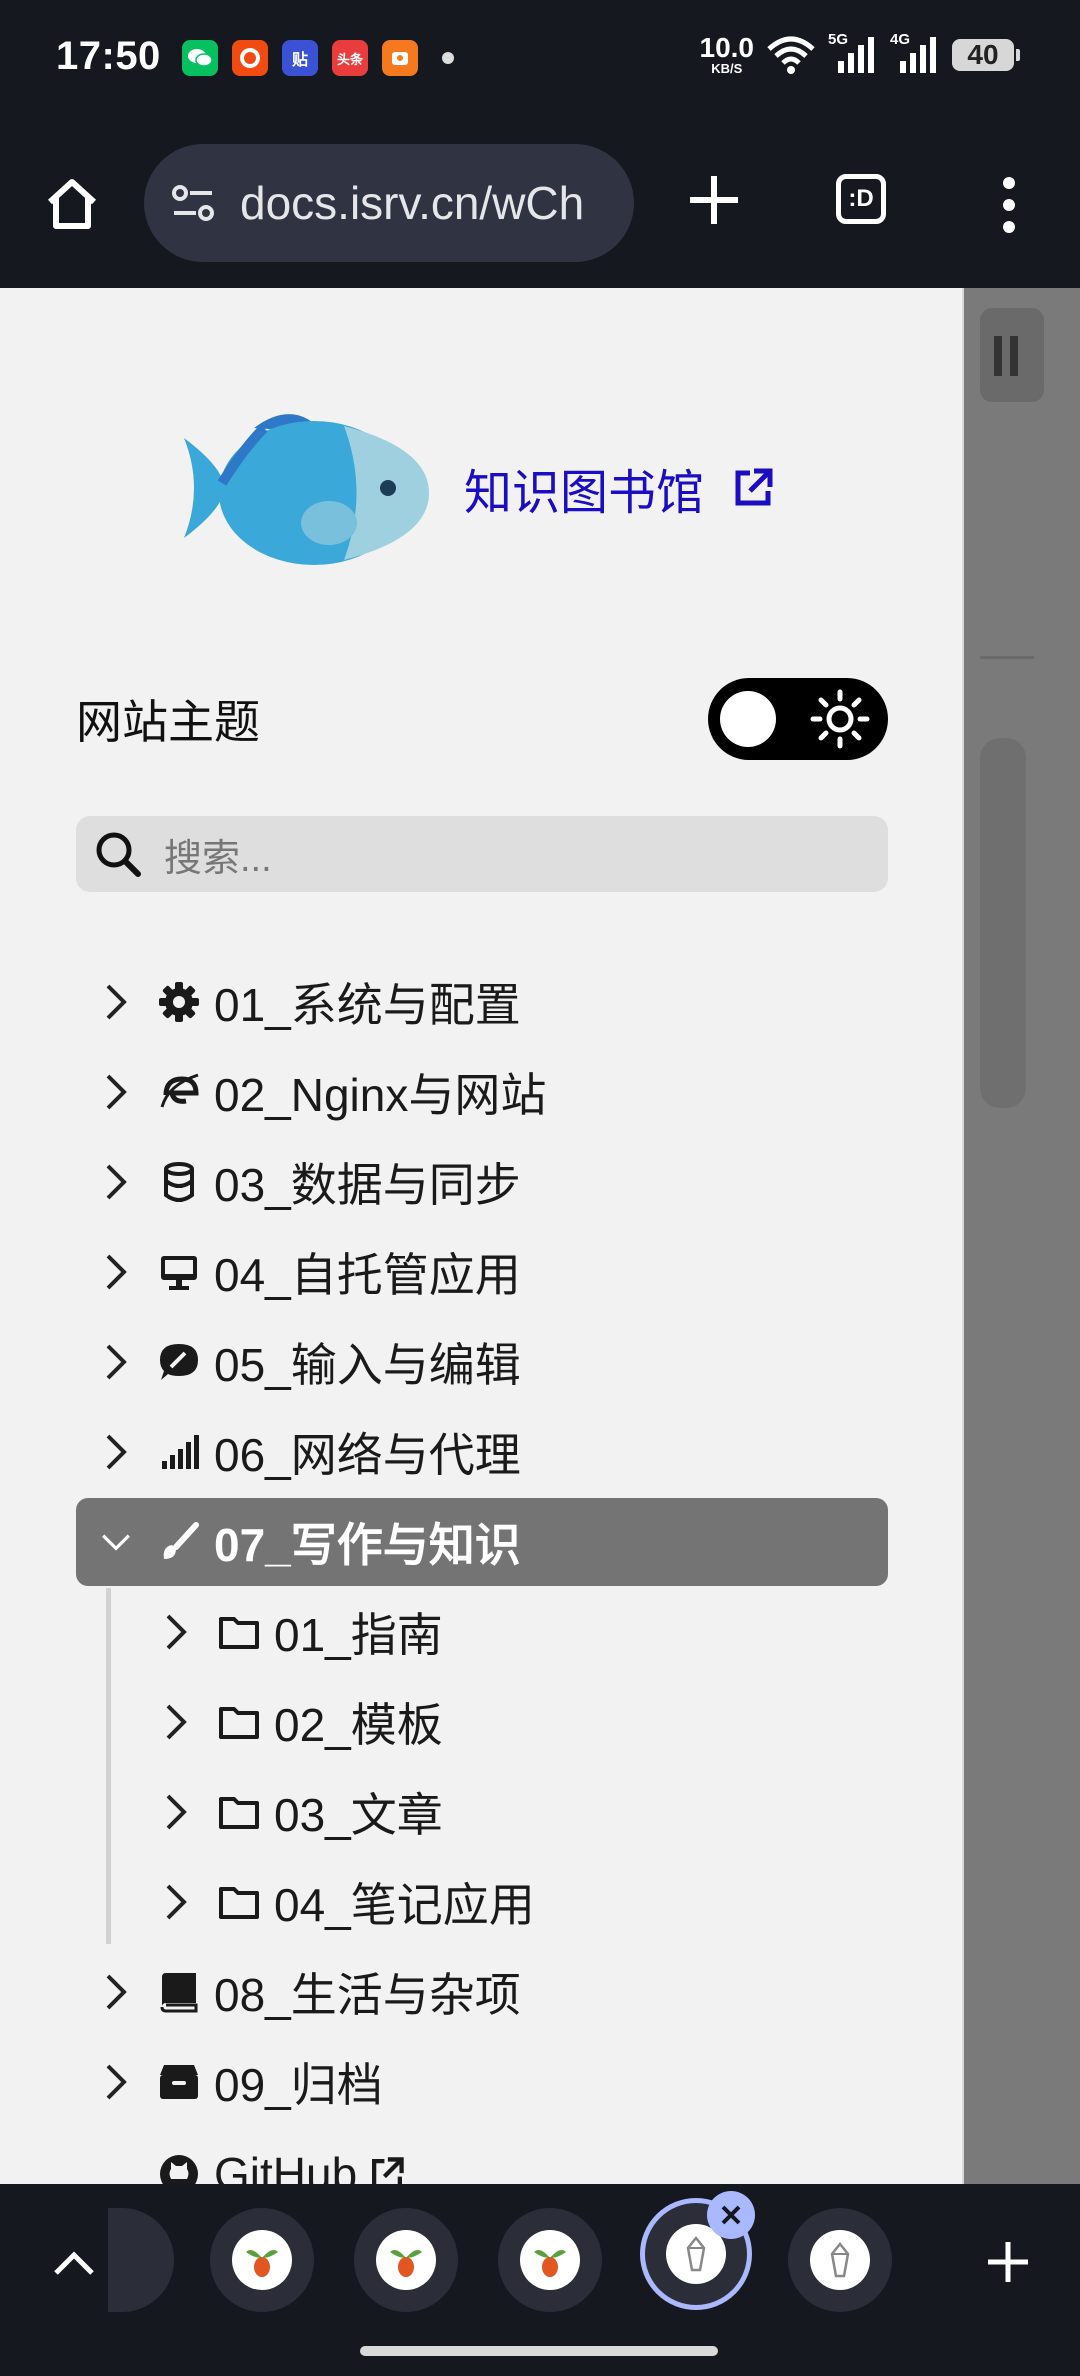 The height and width of the screenshot is (2376, 1080). What do you see at coordinates (798, 719) in the screenshot?
I see `theme-toggle` at bounding box center [798, 719].